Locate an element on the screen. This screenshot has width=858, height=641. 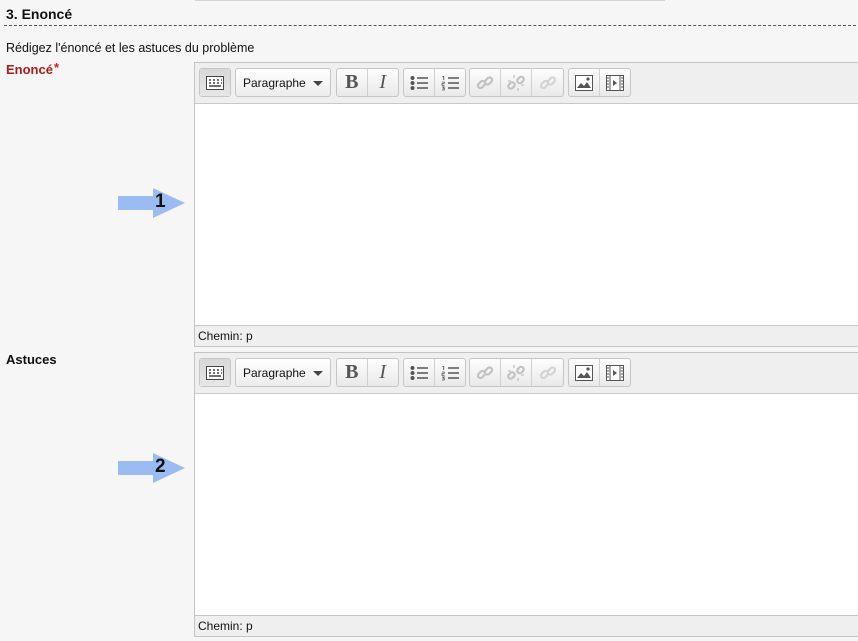
astuces-editor-toolbar: Paragraphe B I is located at coordinates (526, 373).